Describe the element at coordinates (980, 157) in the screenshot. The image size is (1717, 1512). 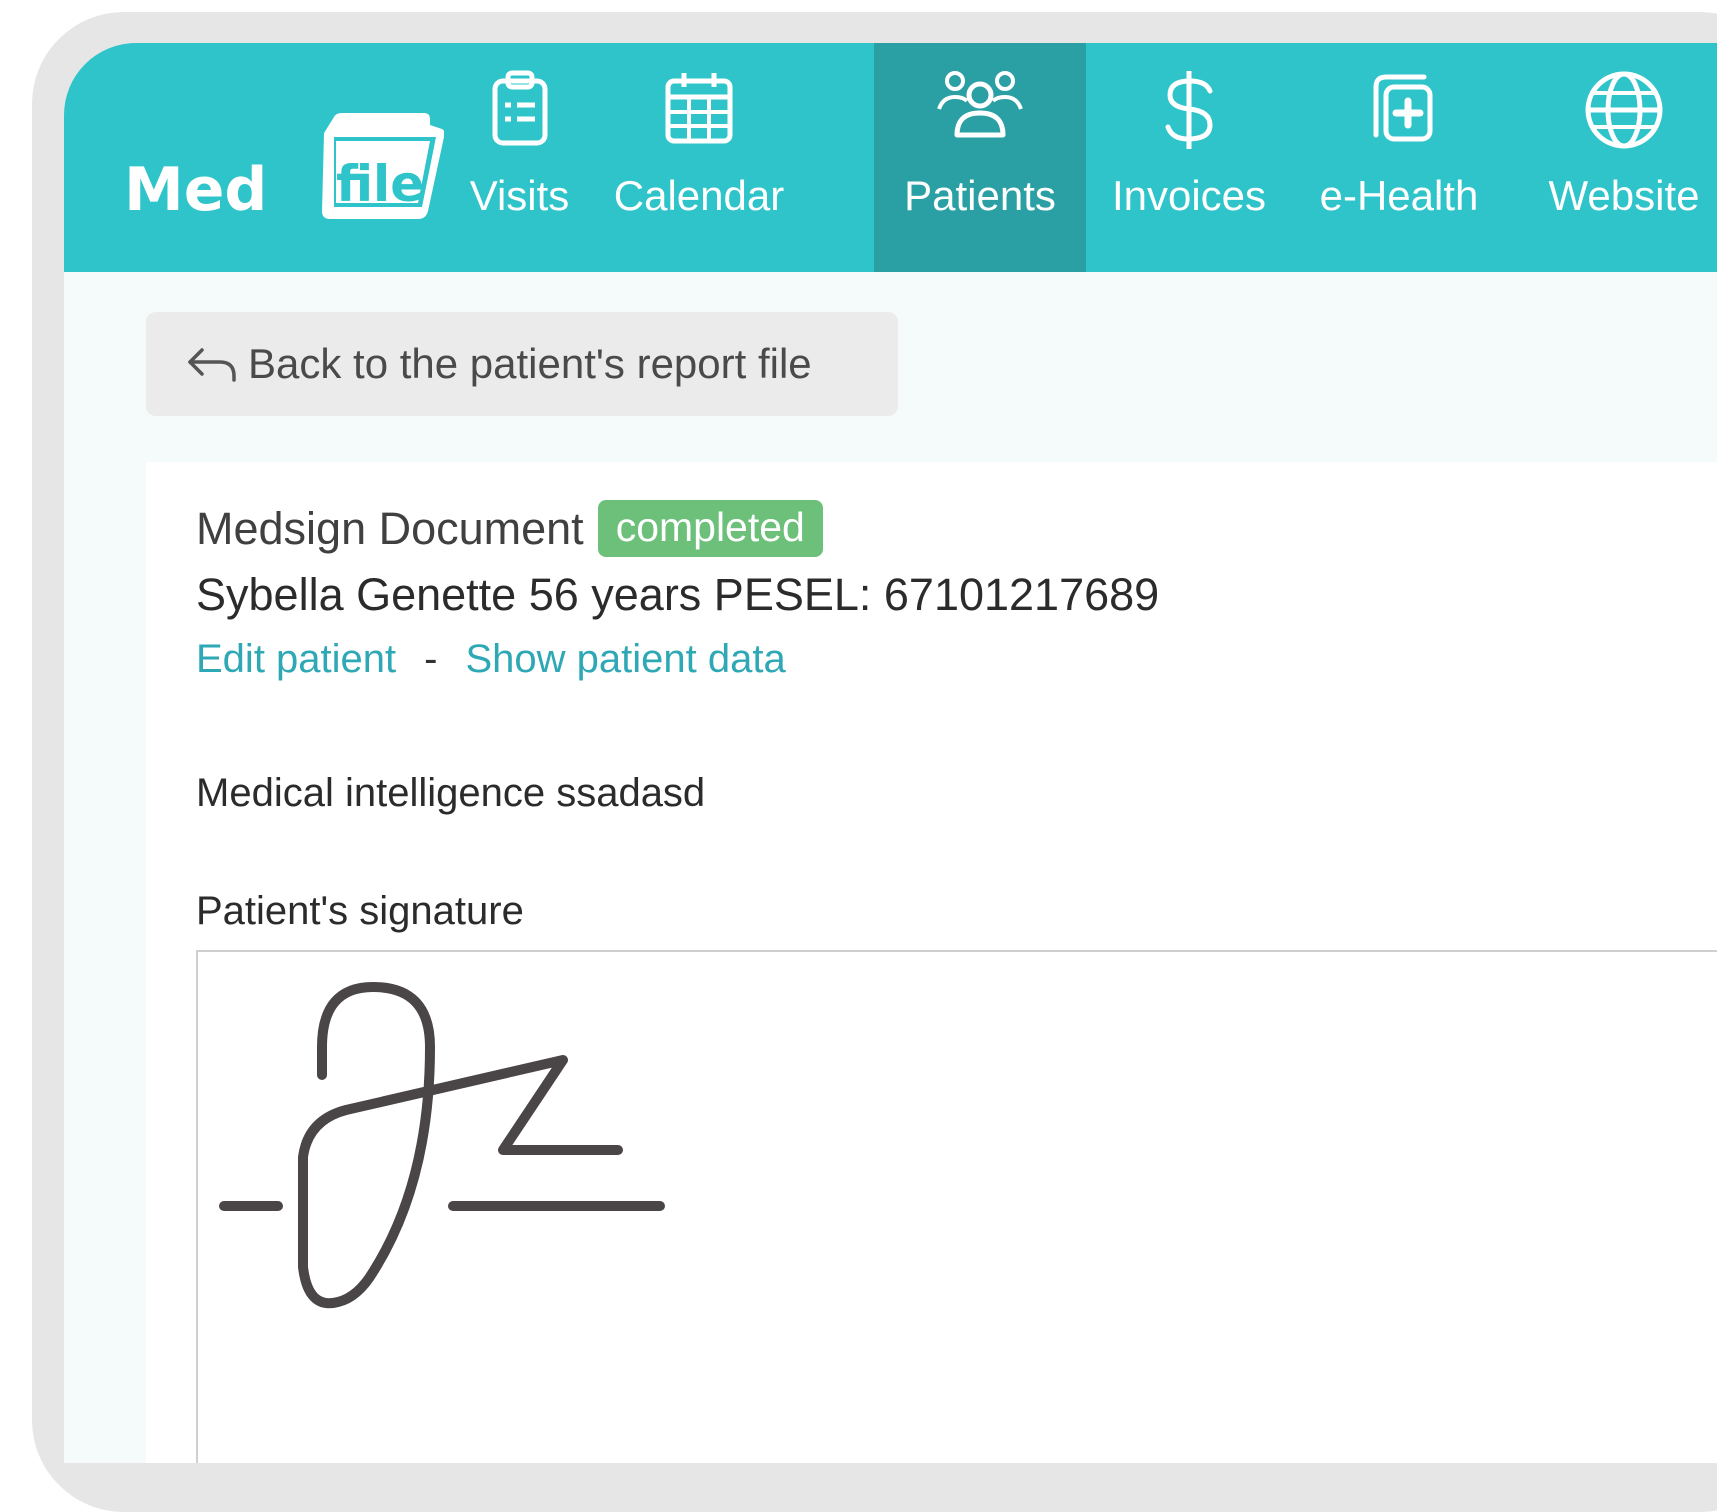
I see `nav-patients: Patients` at that location.